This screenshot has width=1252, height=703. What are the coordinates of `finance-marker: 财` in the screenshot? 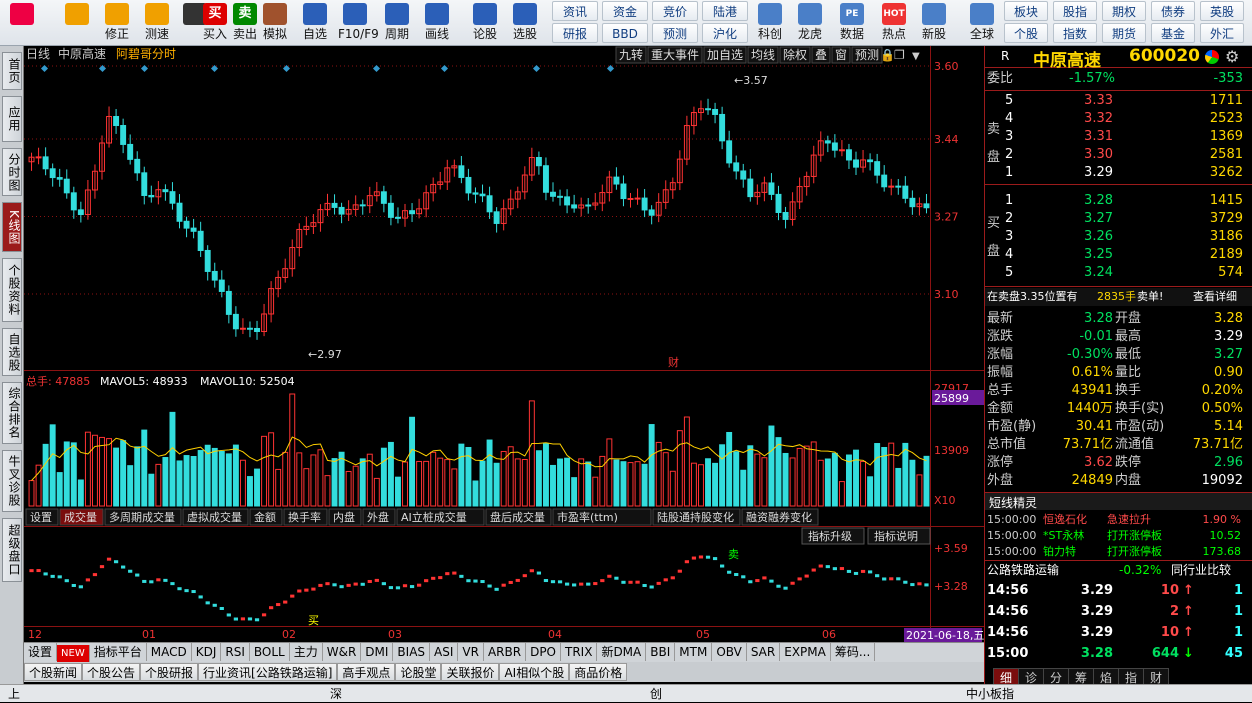 It's located at (673, 362).